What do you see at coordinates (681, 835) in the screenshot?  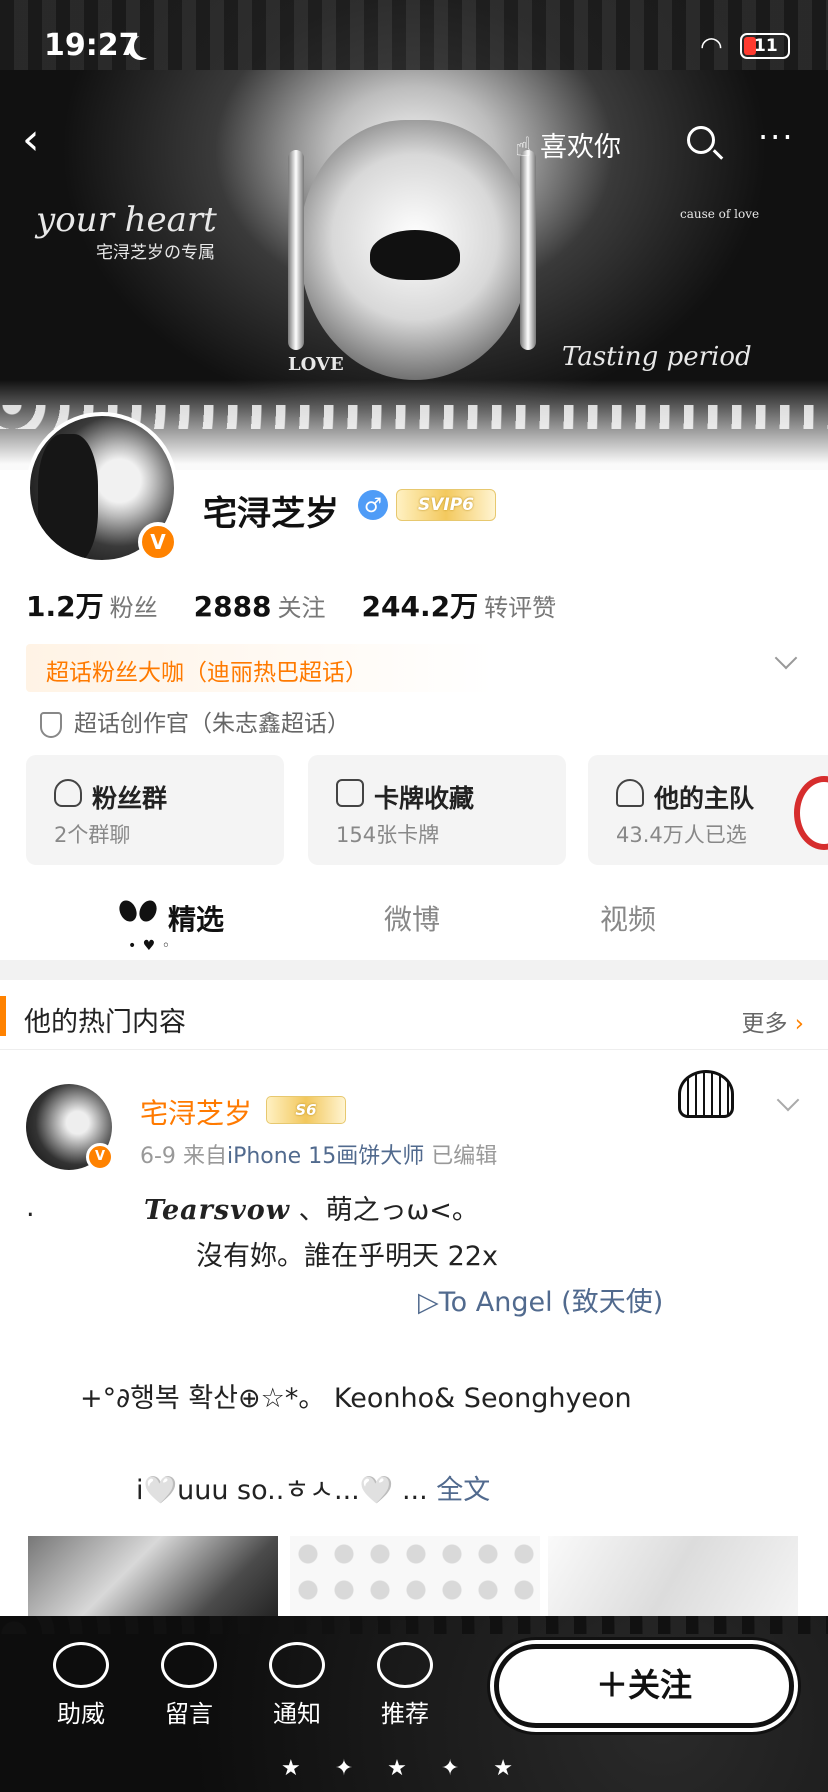 I see `card-subtitle: 43.4万人已选` at bounding box center [681, 835].